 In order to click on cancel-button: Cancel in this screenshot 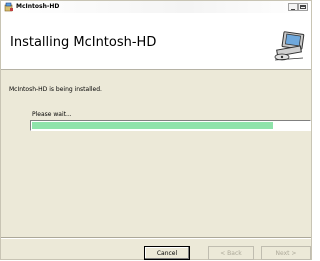, I will do `click(167, 253)`.